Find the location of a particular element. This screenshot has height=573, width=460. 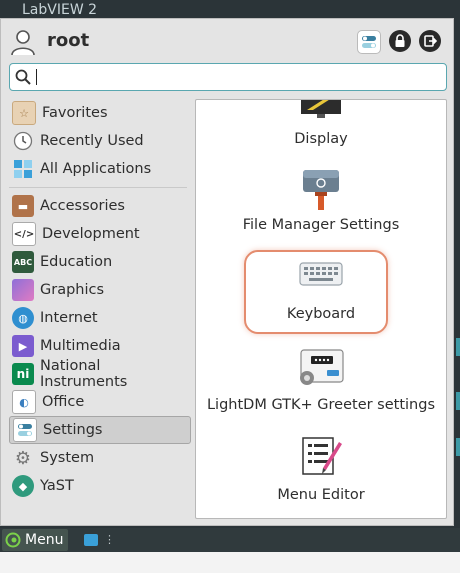

sidebar-item-graphics: Graphics is located at coordinates (100, 290).